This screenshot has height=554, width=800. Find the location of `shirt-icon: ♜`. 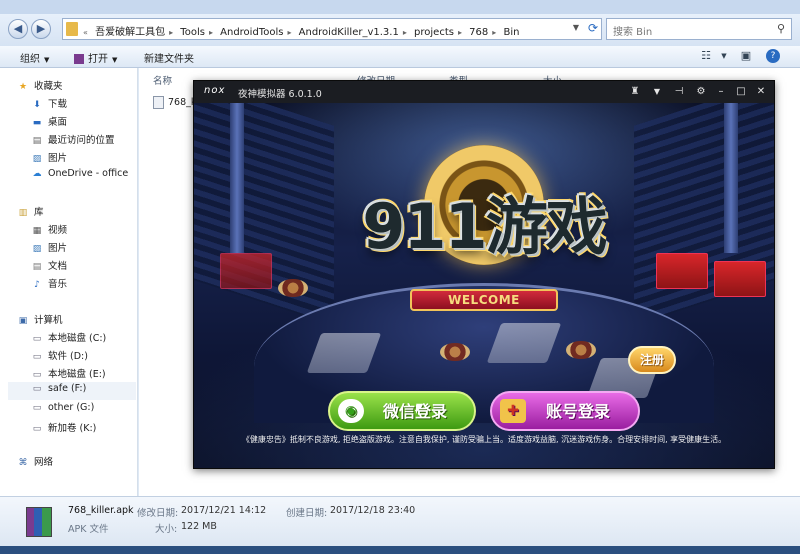

shirt-icon: ♜ is located at coordinates (635, 92).